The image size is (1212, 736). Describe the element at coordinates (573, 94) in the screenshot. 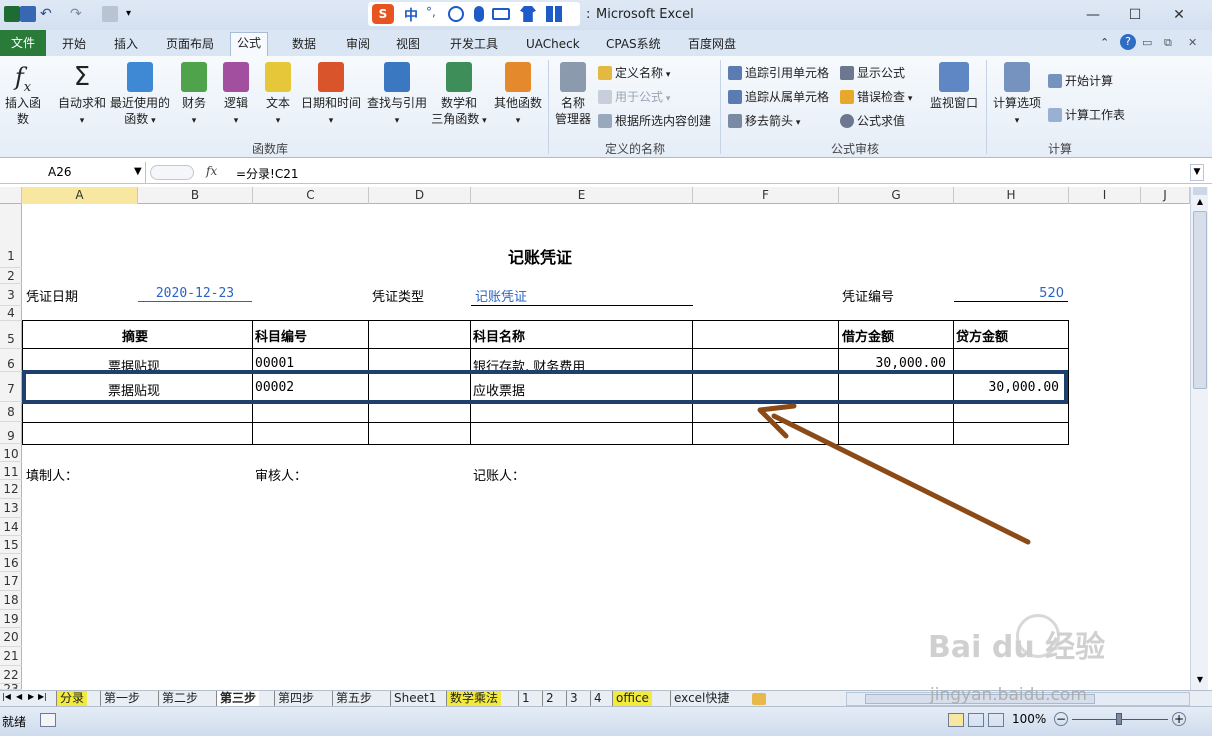

I see `name-manager-button: 名称 管理器` at that location.